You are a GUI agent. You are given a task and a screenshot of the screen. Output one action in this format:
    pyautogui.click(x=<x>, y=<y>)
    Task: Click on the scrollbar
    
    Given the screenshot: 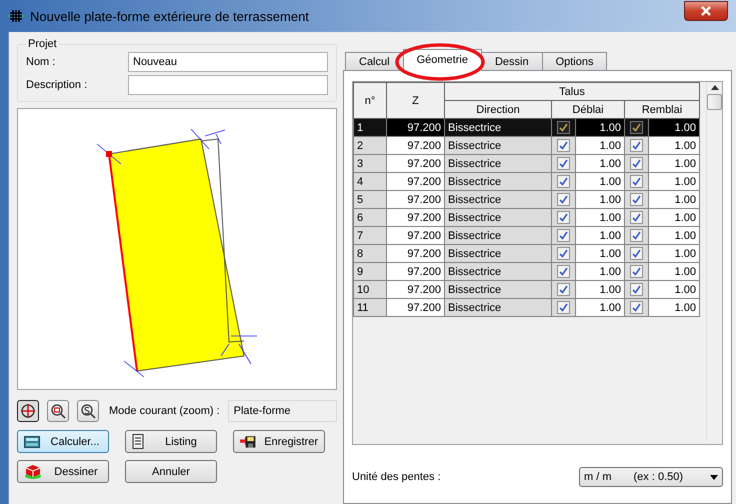 What is the action you would take?
    pyautogui.click(x=714, y=262)
    